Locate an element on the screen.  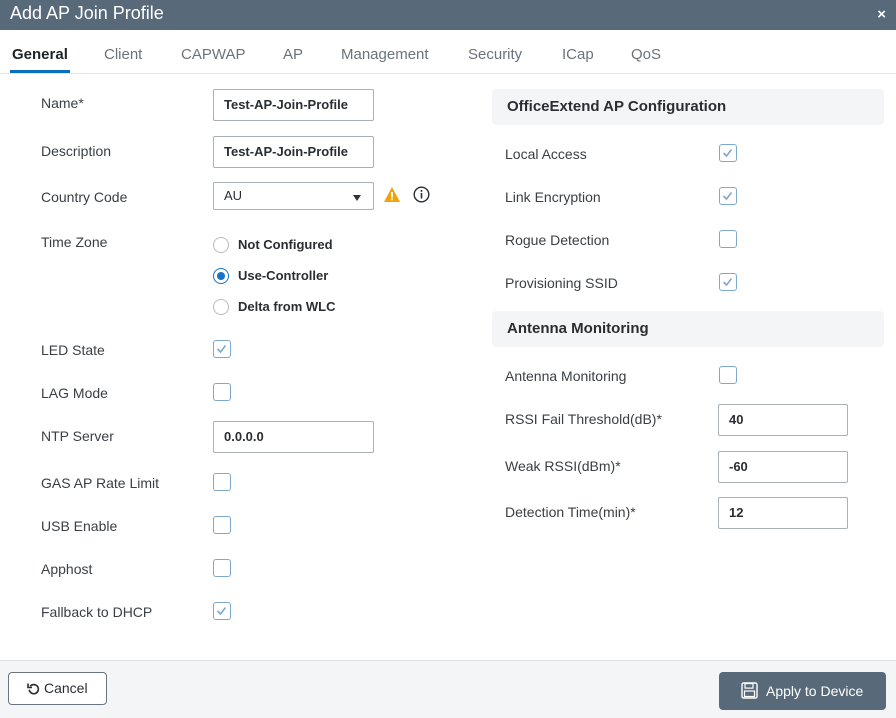
led-state-label: LED State is located at coordinates (73, 350).